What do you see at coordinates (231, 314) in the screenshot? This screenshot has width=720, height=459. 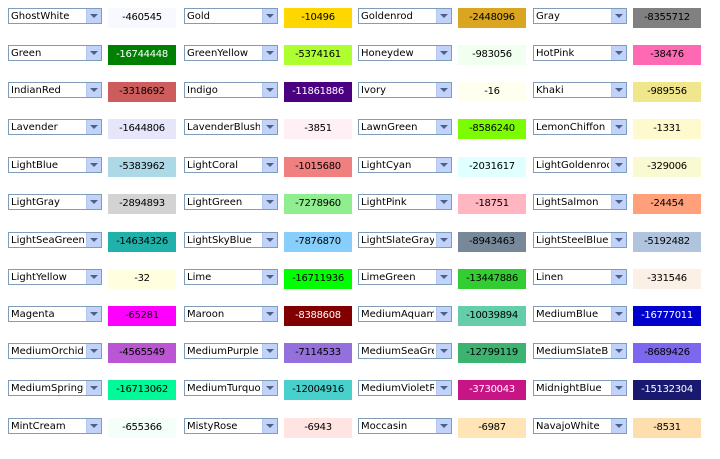 I see `color-name-combobox: Maroon` at bounding box center [231, 314].